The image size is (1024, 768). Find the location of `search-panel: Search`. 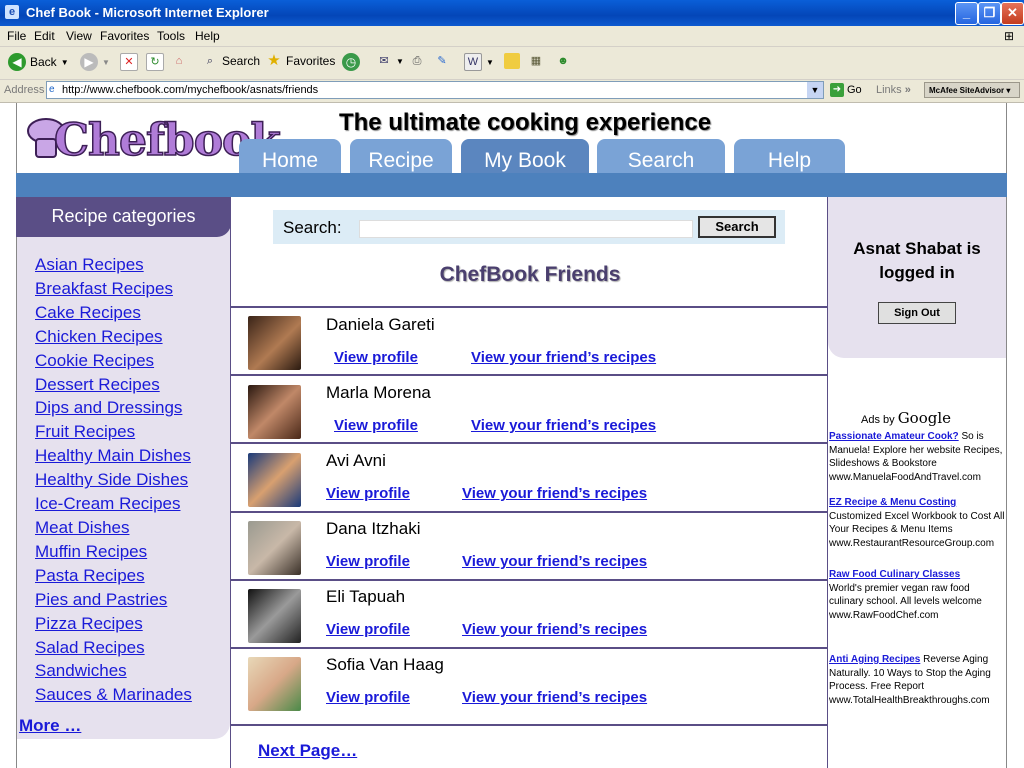

search-panel: Search is located at coordinates (529, 227).